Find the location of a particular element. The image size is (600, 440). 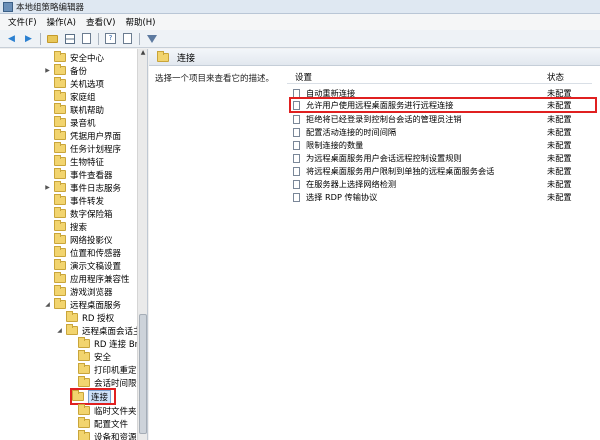

tree-item-rd-session-host: ◢ 远程桌面会话主 is located at coordinates (99, 330).